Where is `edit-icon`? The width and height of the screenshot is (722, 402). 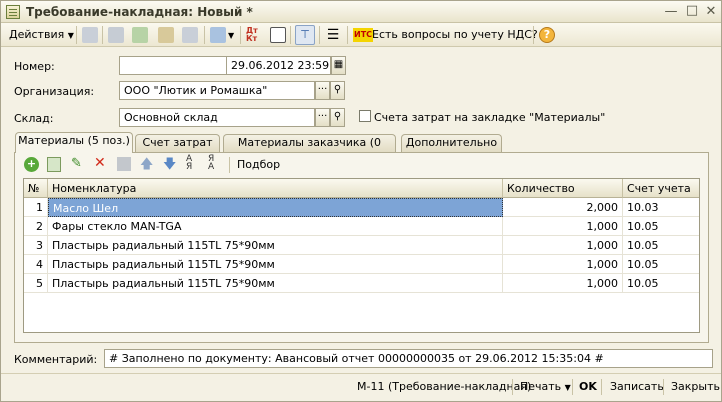
edit-icon is located at coordinates (116, 35).